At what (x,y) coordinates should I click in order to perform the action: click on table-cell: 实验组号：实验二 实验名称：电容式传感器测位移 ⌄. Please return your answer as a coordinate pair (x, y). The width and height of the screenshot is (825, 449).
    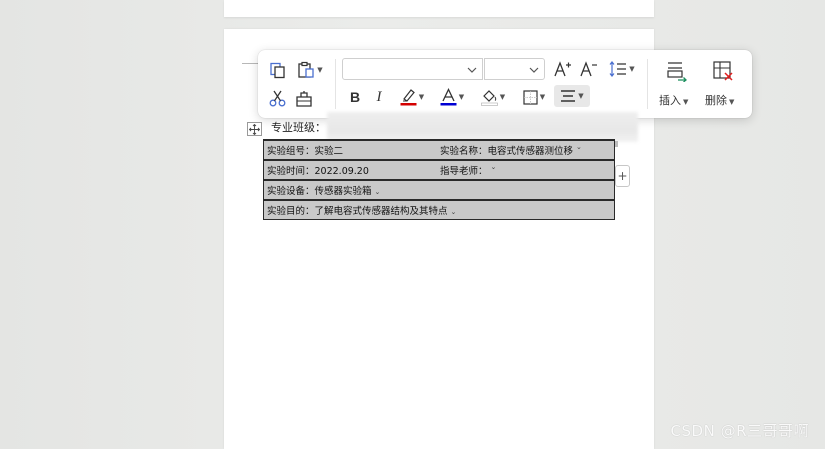
    Looking at the image, I should click on (439, 150).